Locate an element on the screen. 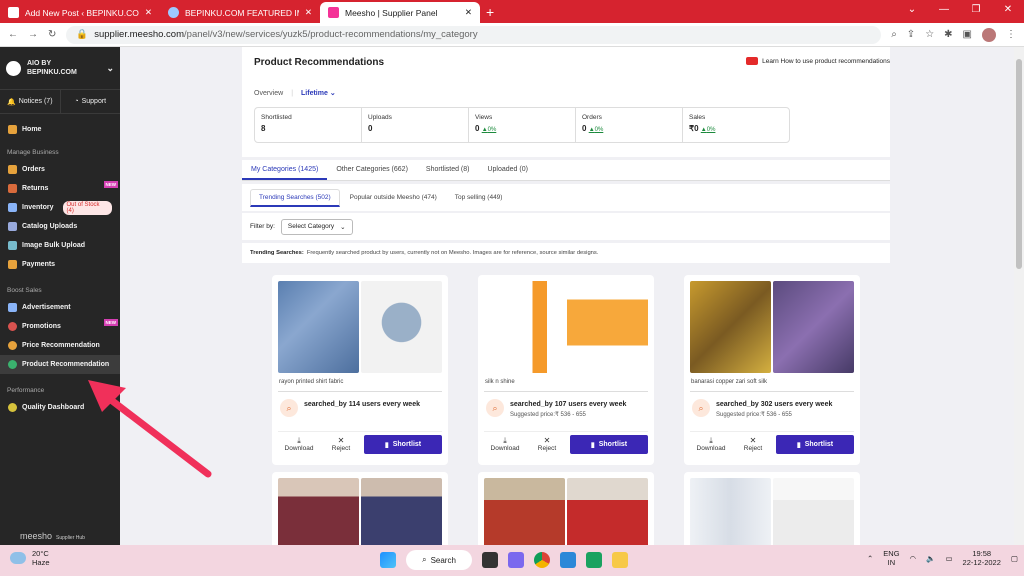 This screenshot has height=576, width=1024. close-window-icon: ✕ is located at coordinates (1008, 11).